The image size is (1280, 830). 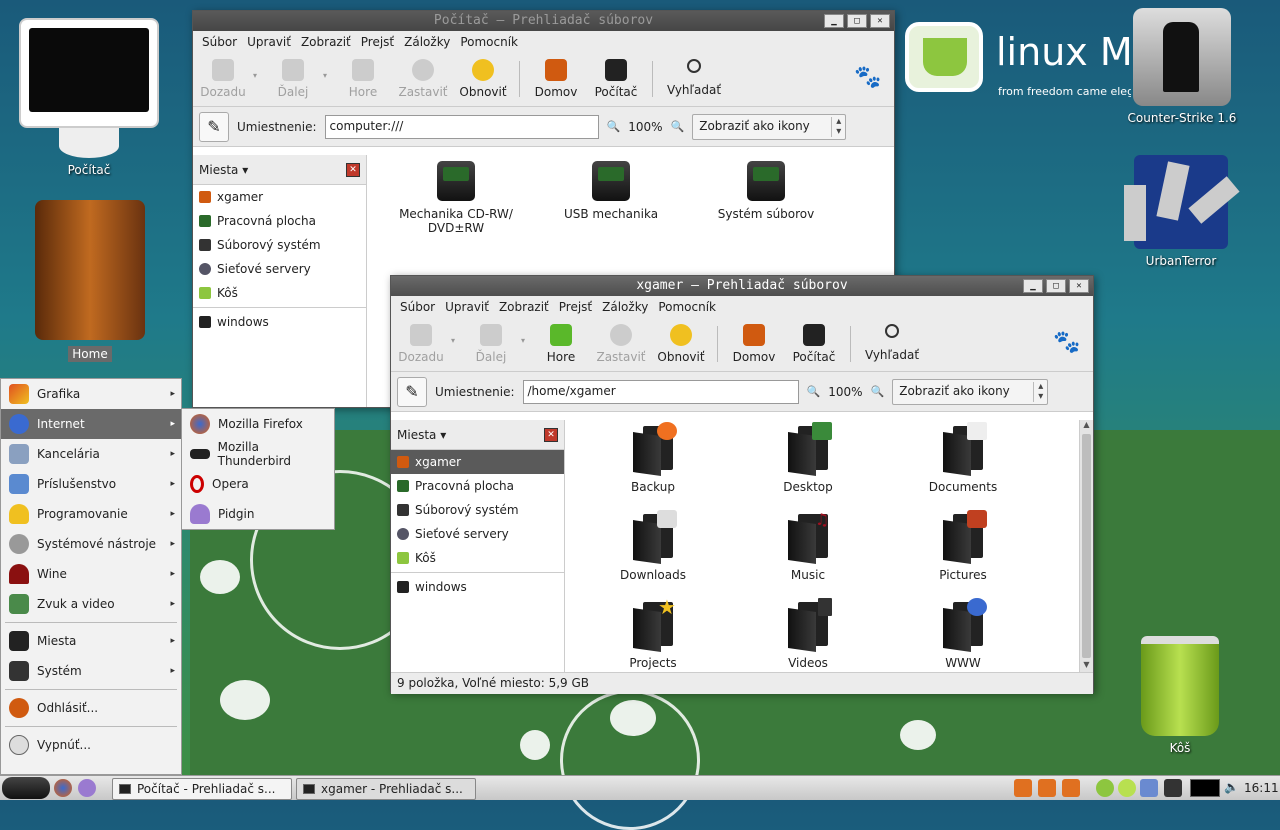 What do you see at coordinates (427, 42) in the screenshot?
I see `menu-bookmarks: Záložky` at bounding box center [427, 42].